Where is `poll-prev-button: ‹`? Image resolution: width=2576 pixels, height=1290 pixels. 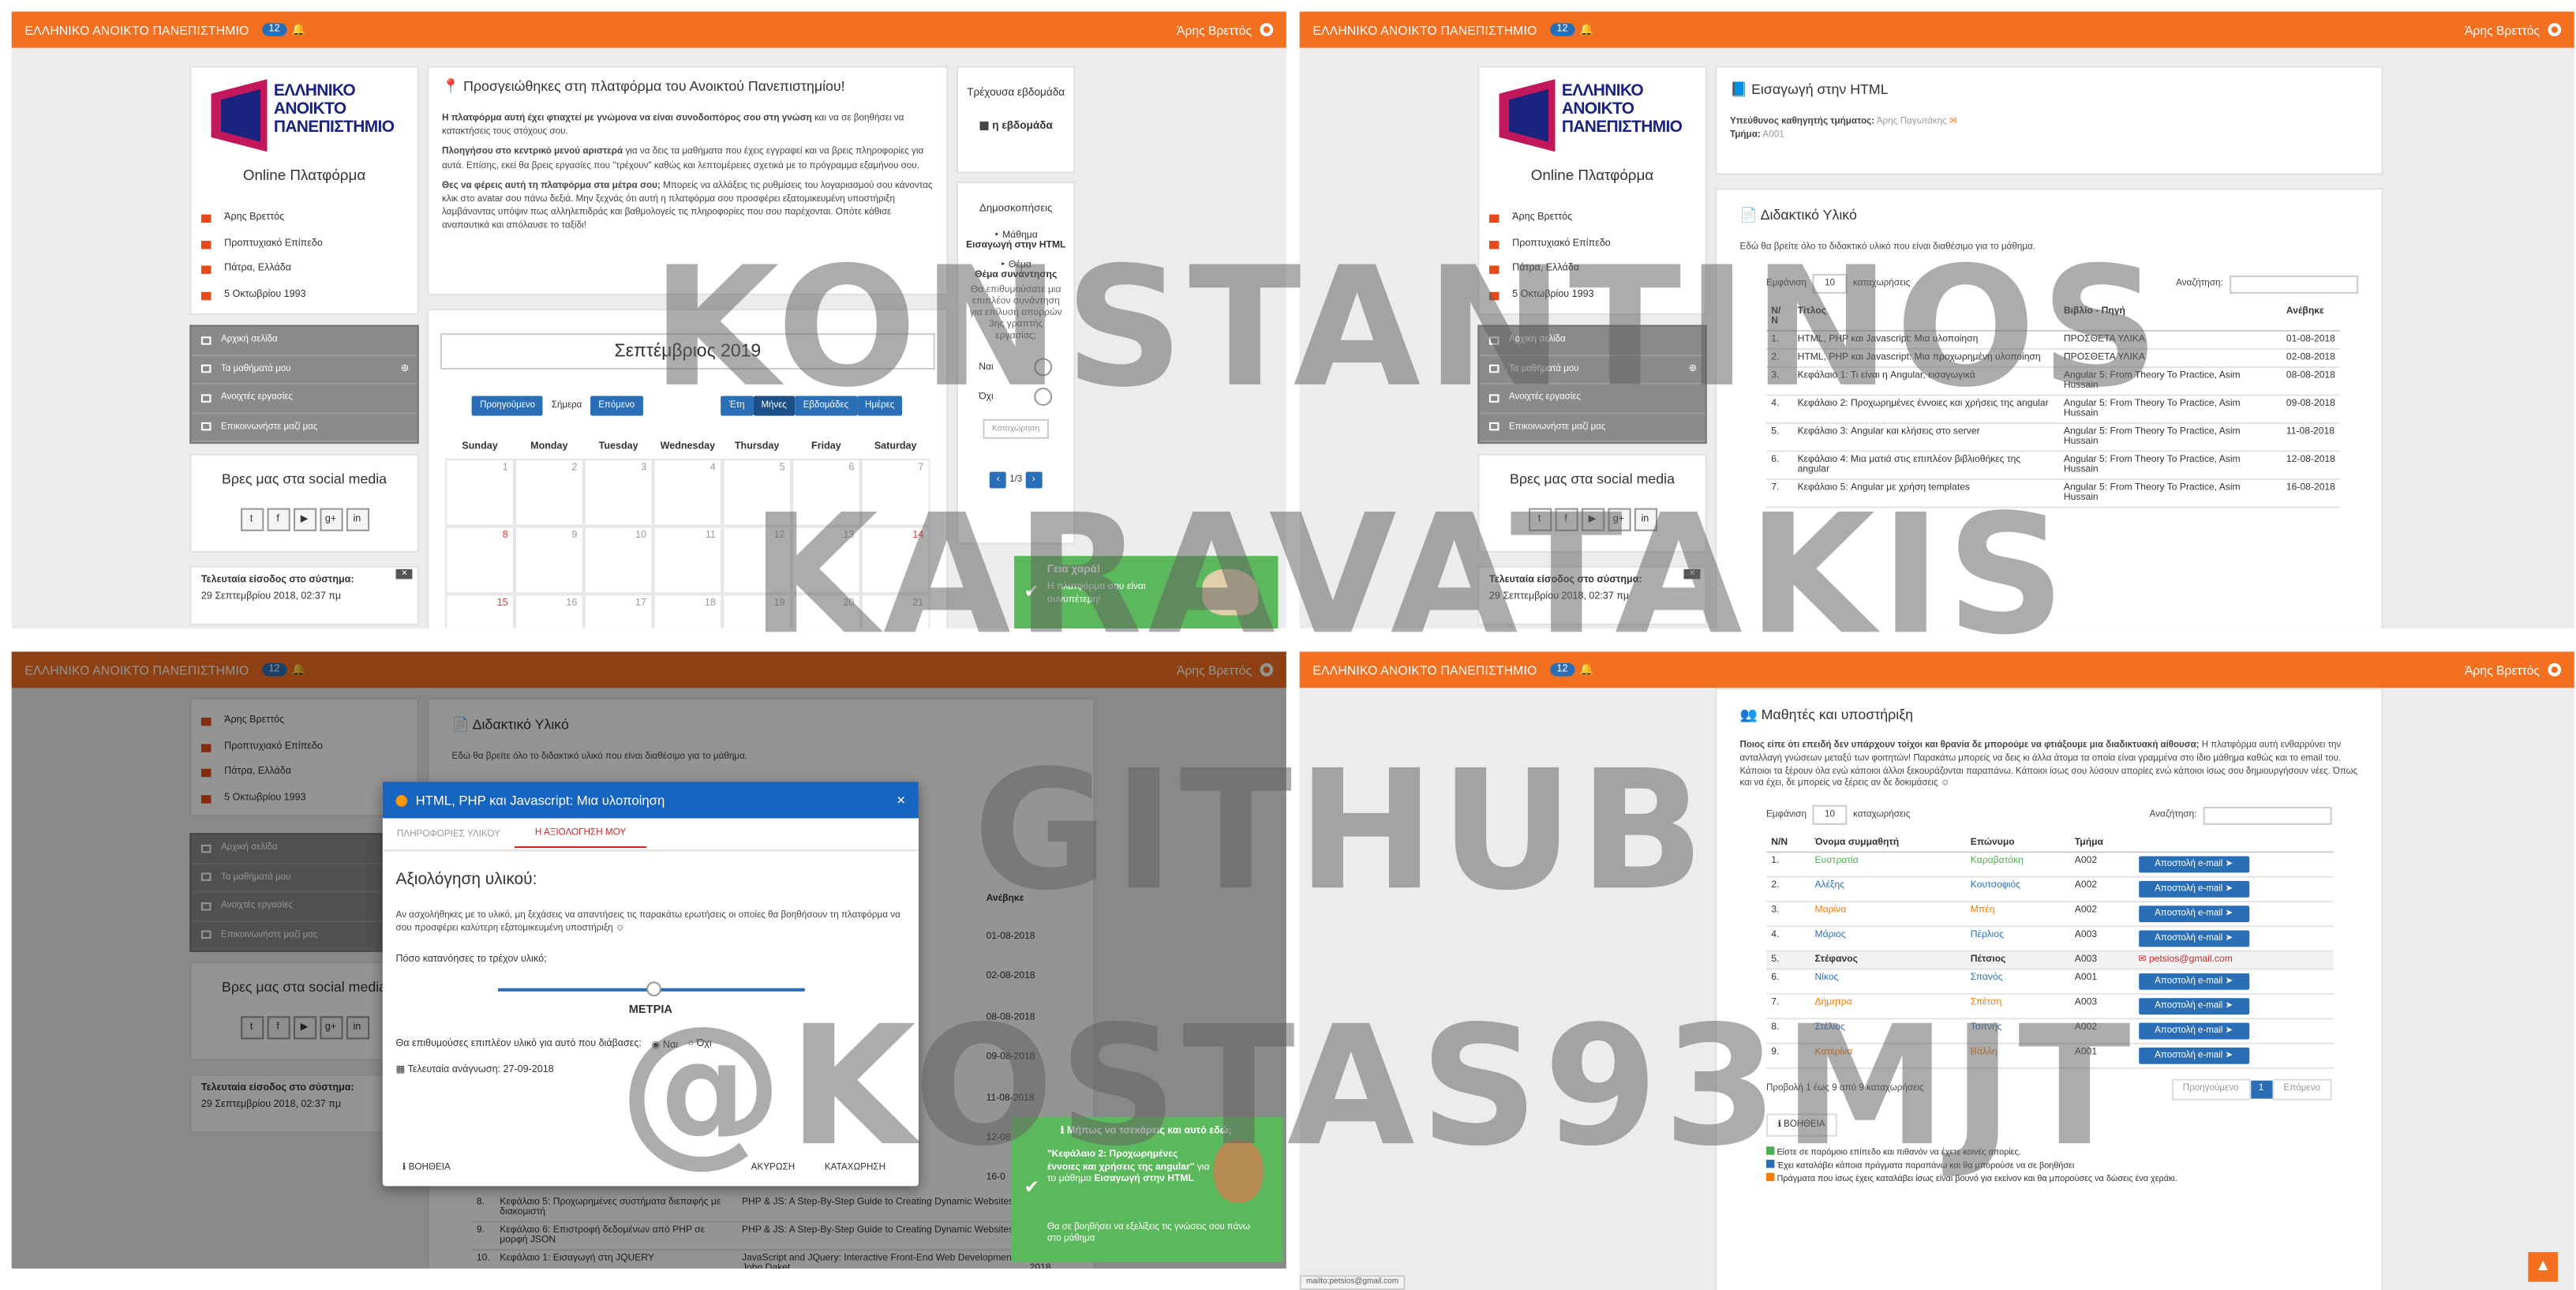
poll-prev-button: ‹ is located at coordinates (998, 480).